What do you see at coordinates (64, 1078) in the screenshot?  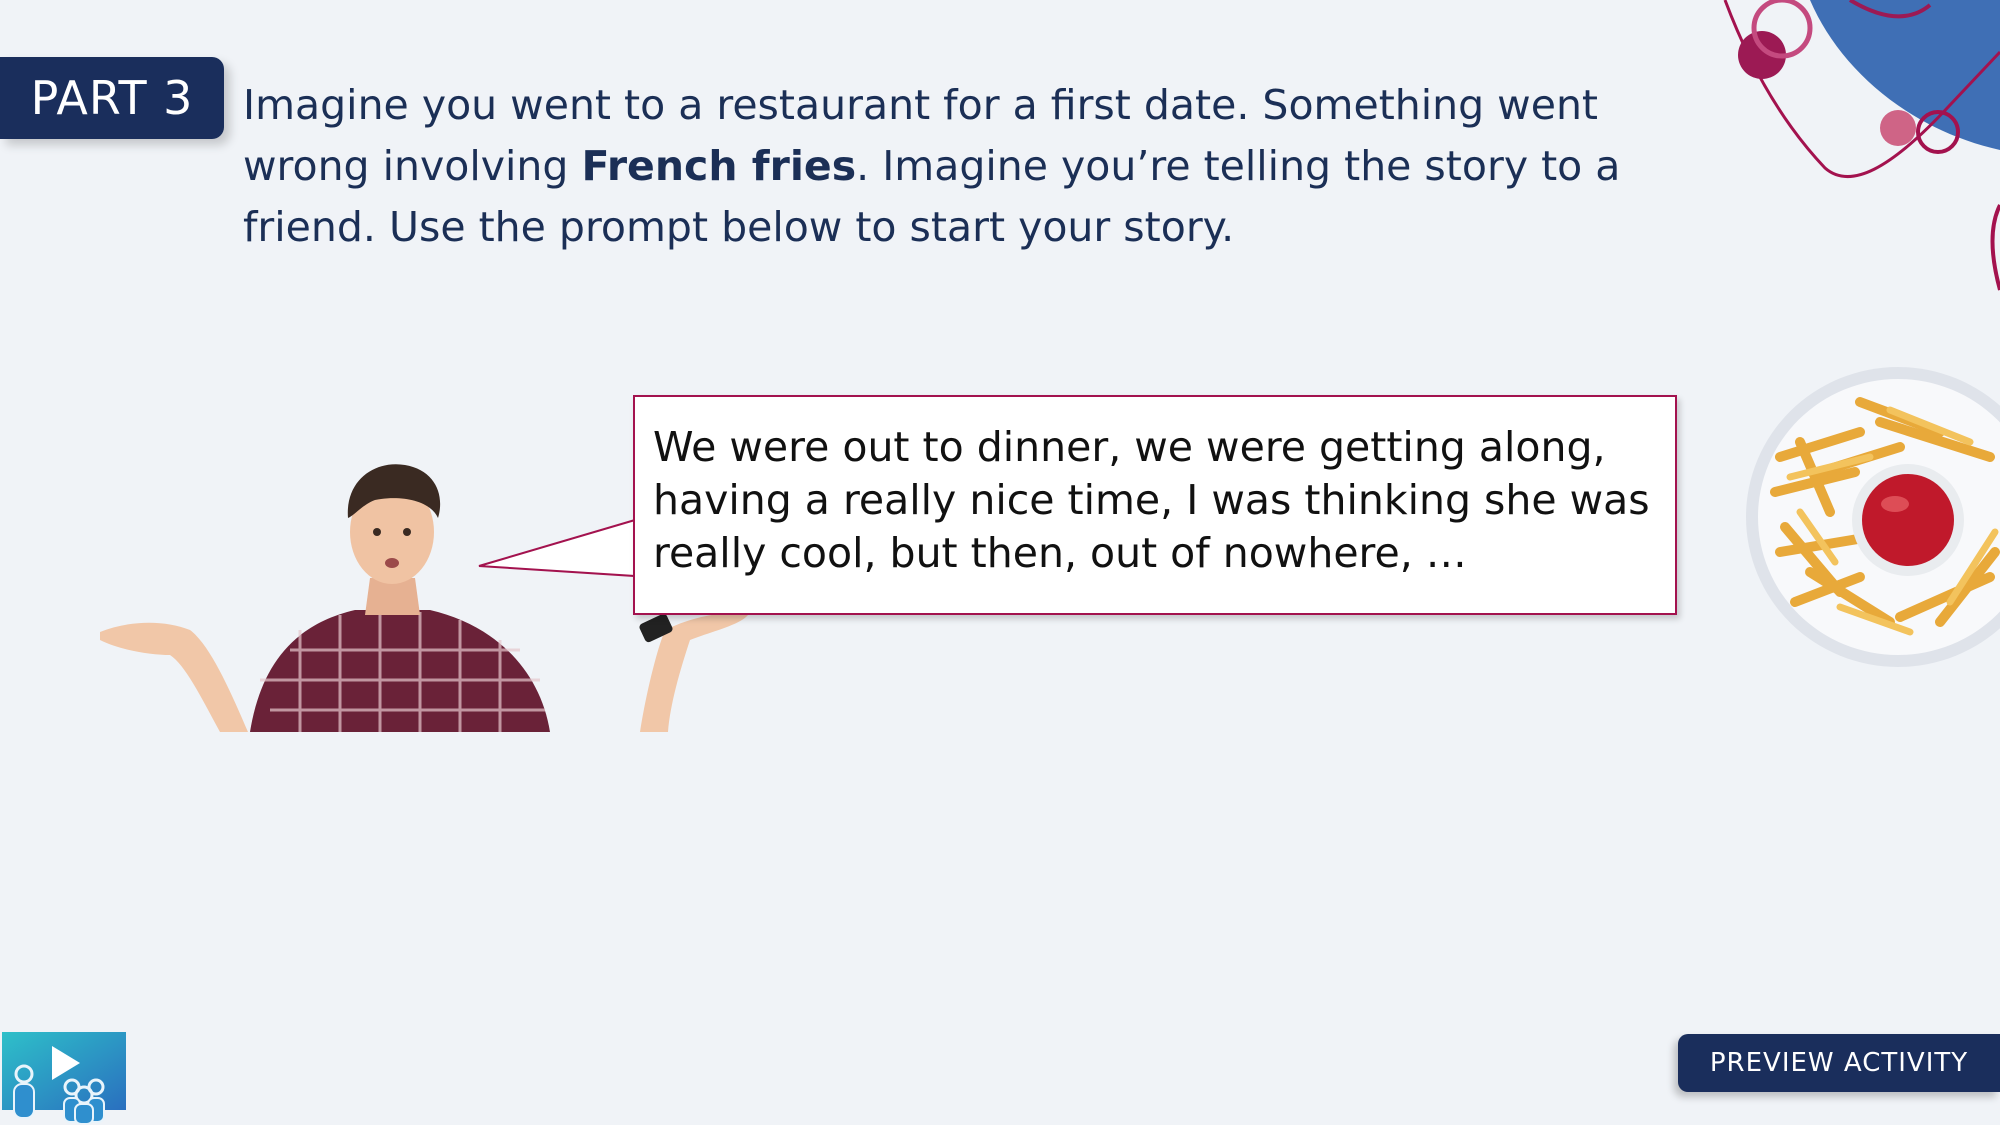 I see `video-classroom-logo-icon` at bounding box center [64, 1078].